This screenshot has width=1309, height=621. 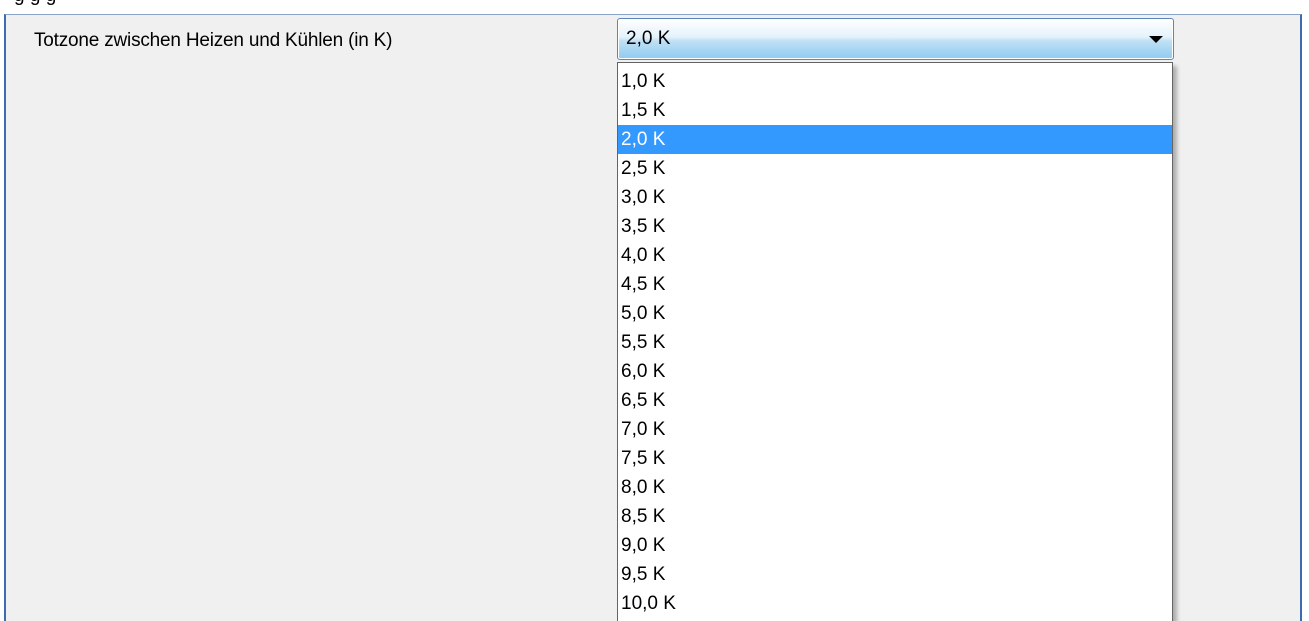 I want to click on dropdown-arrow-icon, so click(x=1156, y=39).